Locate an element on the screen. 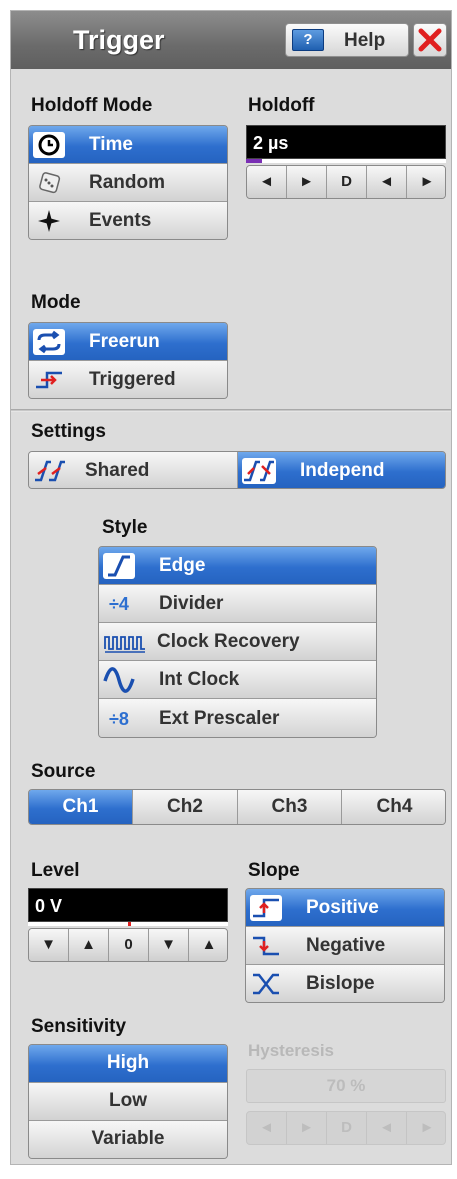  clock-icon is located at coordinates (49, 144).